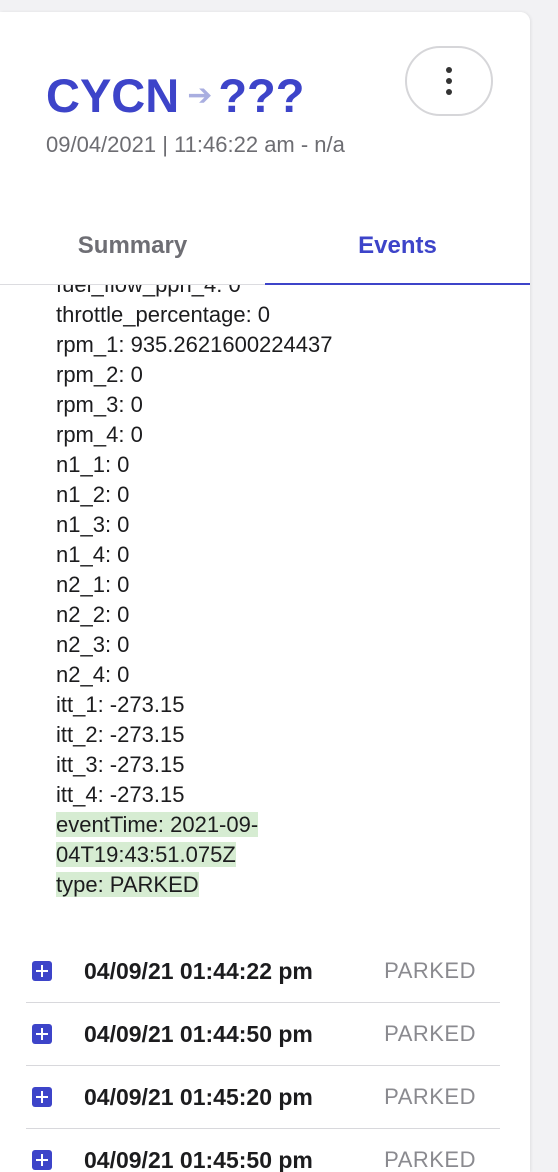 This screenshot has width=558, height=1172. I want to click on event-row: 04/09/21 01:45:20 pm PARKED, so click(263, 1097).